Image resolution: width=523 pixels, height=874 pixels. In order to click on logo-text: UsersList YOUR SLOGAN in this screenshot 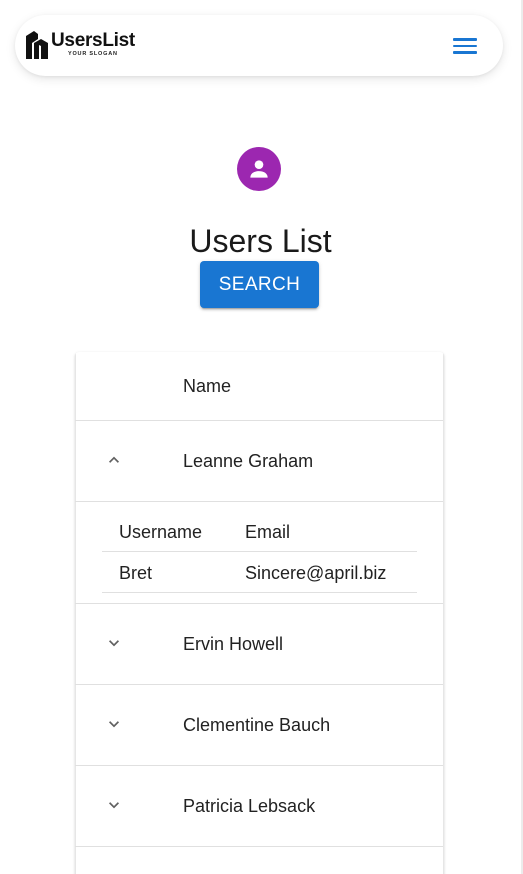, I will do `click(93, 44)`.